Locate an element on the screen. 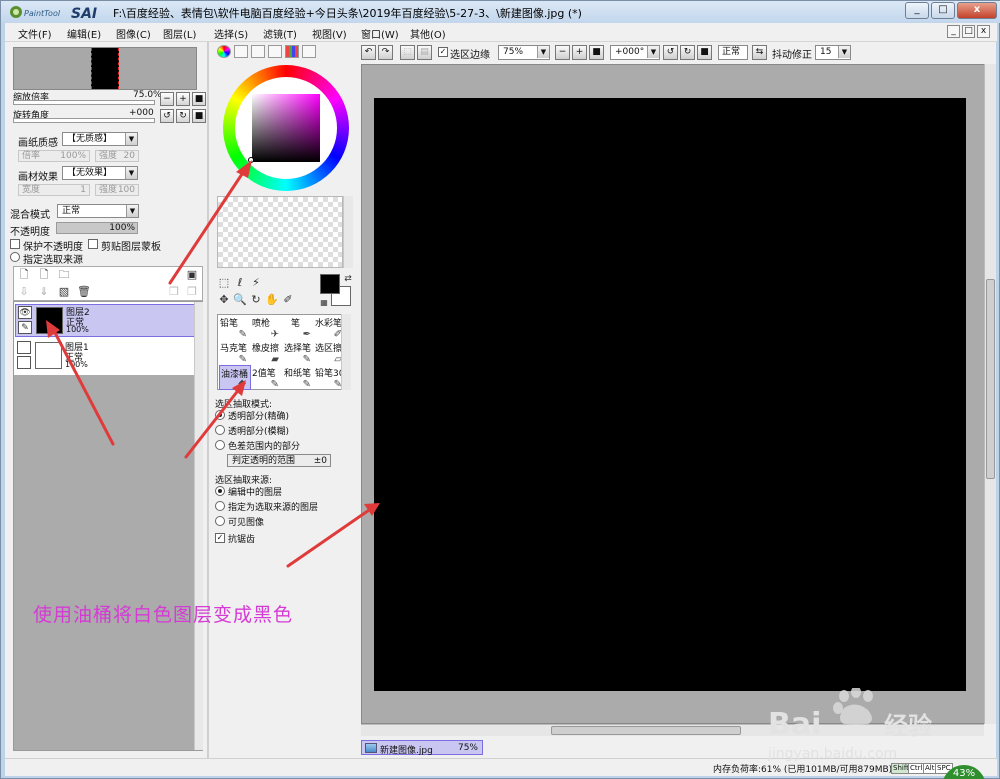 Image resolution: width=1000 pixels, height=779 pixels. rotate-reset-icon: ■ is located at coordinates (704, 52).